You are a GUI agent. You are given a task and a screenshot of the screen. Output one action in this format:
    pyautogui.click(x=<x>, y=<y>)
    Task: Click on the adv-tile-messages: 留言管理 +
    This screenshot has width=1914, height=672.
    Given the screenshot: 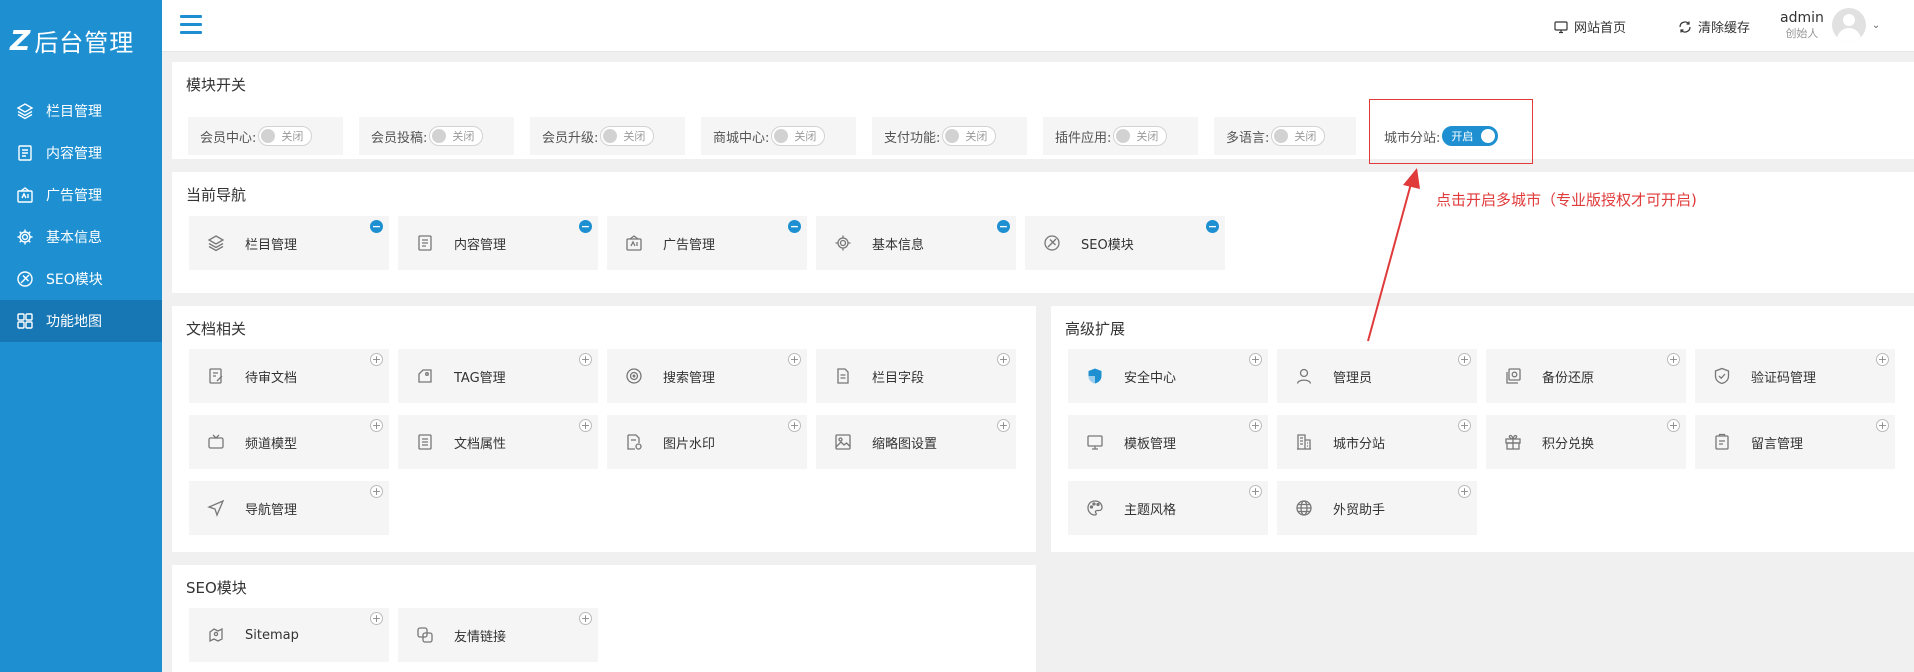 What is the action you would take?
    pyautogui.click(x=1795, y=442)
    